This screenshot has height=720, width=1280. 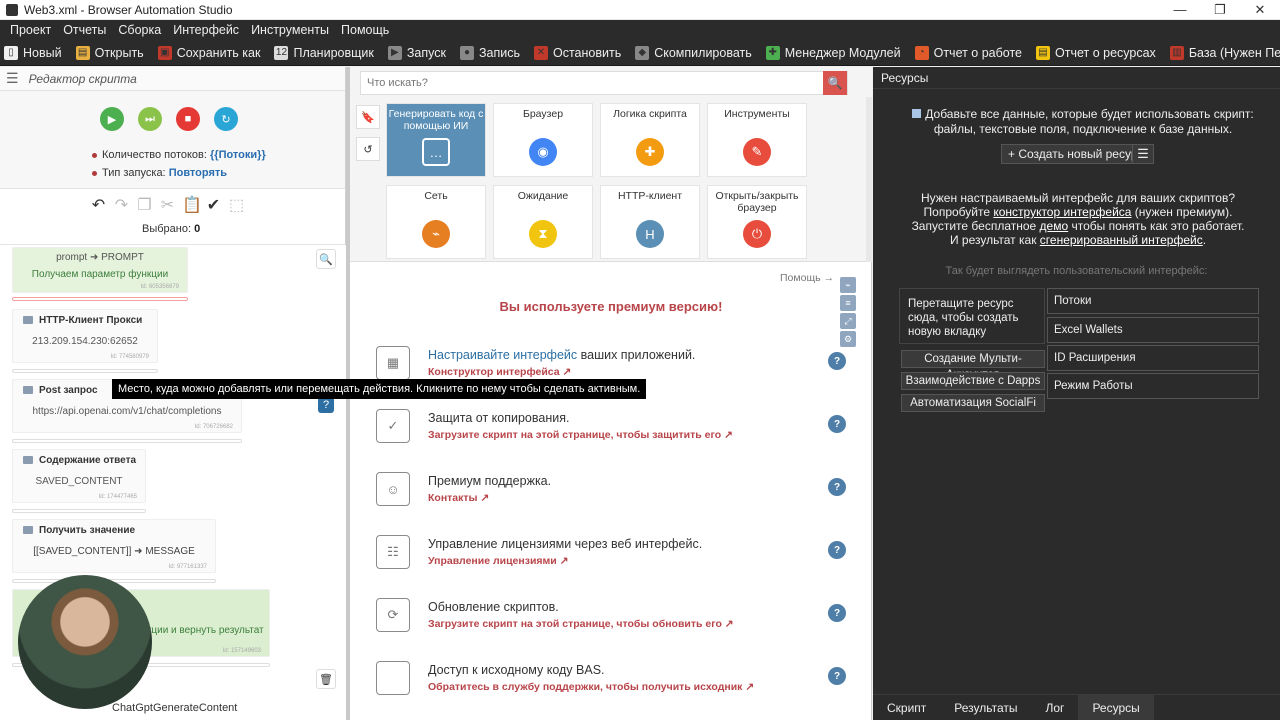 What do you see at coordinates (985, 707) in the screenshot?
I see `tab-results: Результаты` at bounding box center [985, 707].